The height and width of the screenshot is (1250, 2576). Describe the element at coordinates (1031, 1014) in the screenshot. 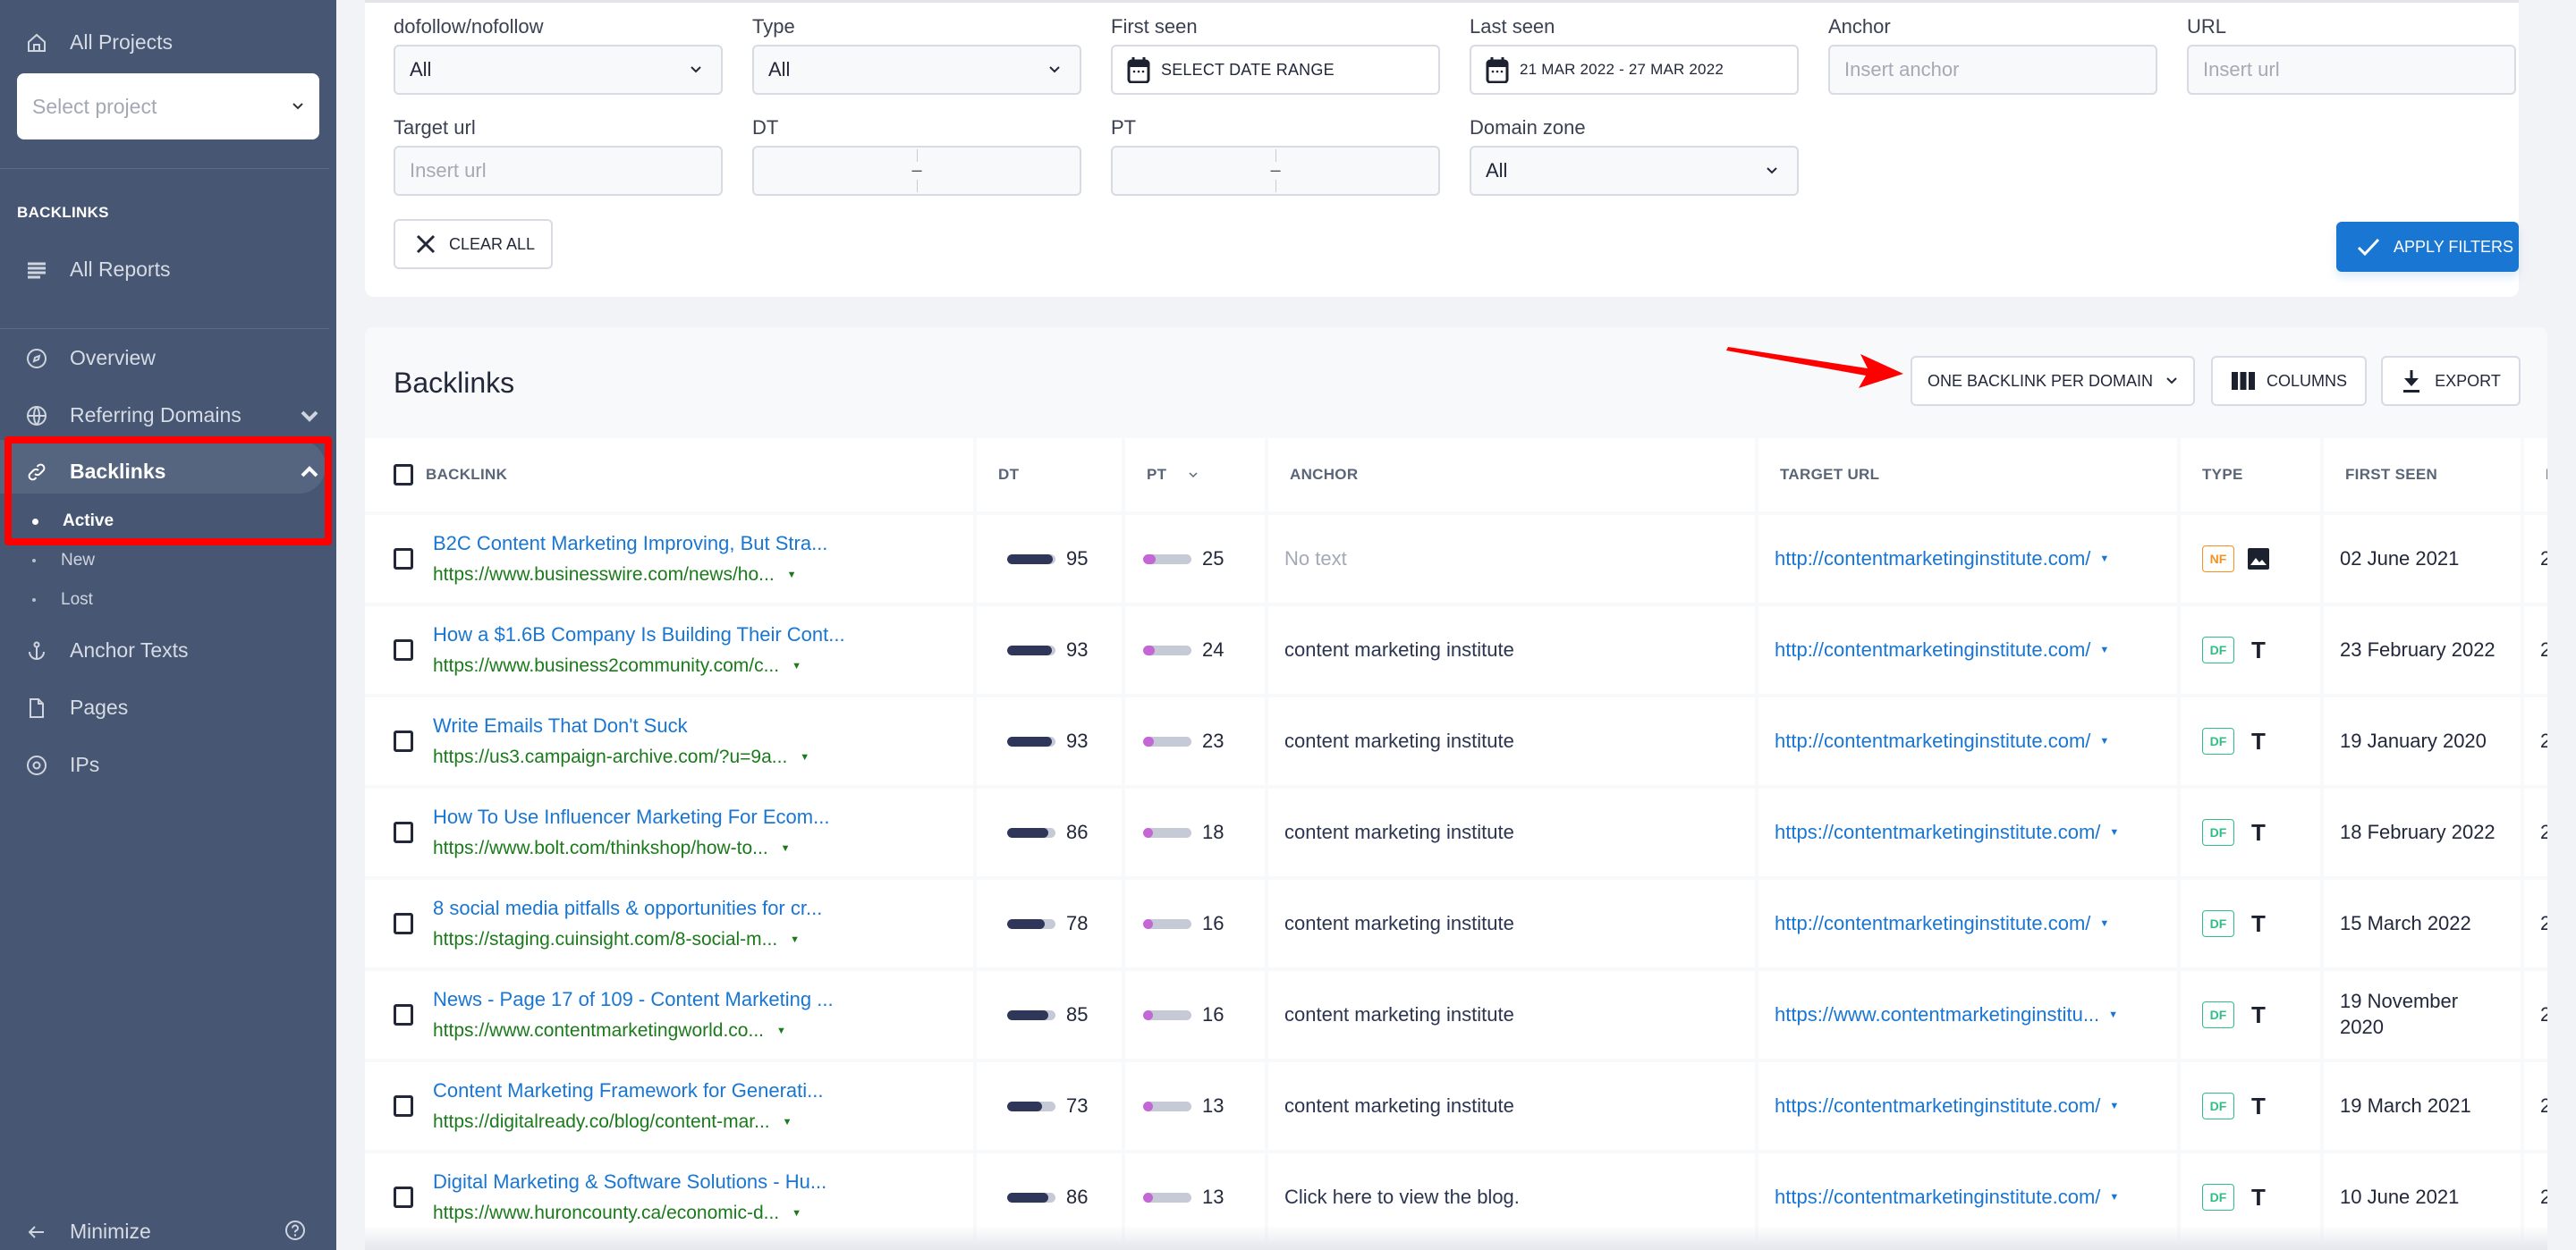

I see `dt-bar` at that location.